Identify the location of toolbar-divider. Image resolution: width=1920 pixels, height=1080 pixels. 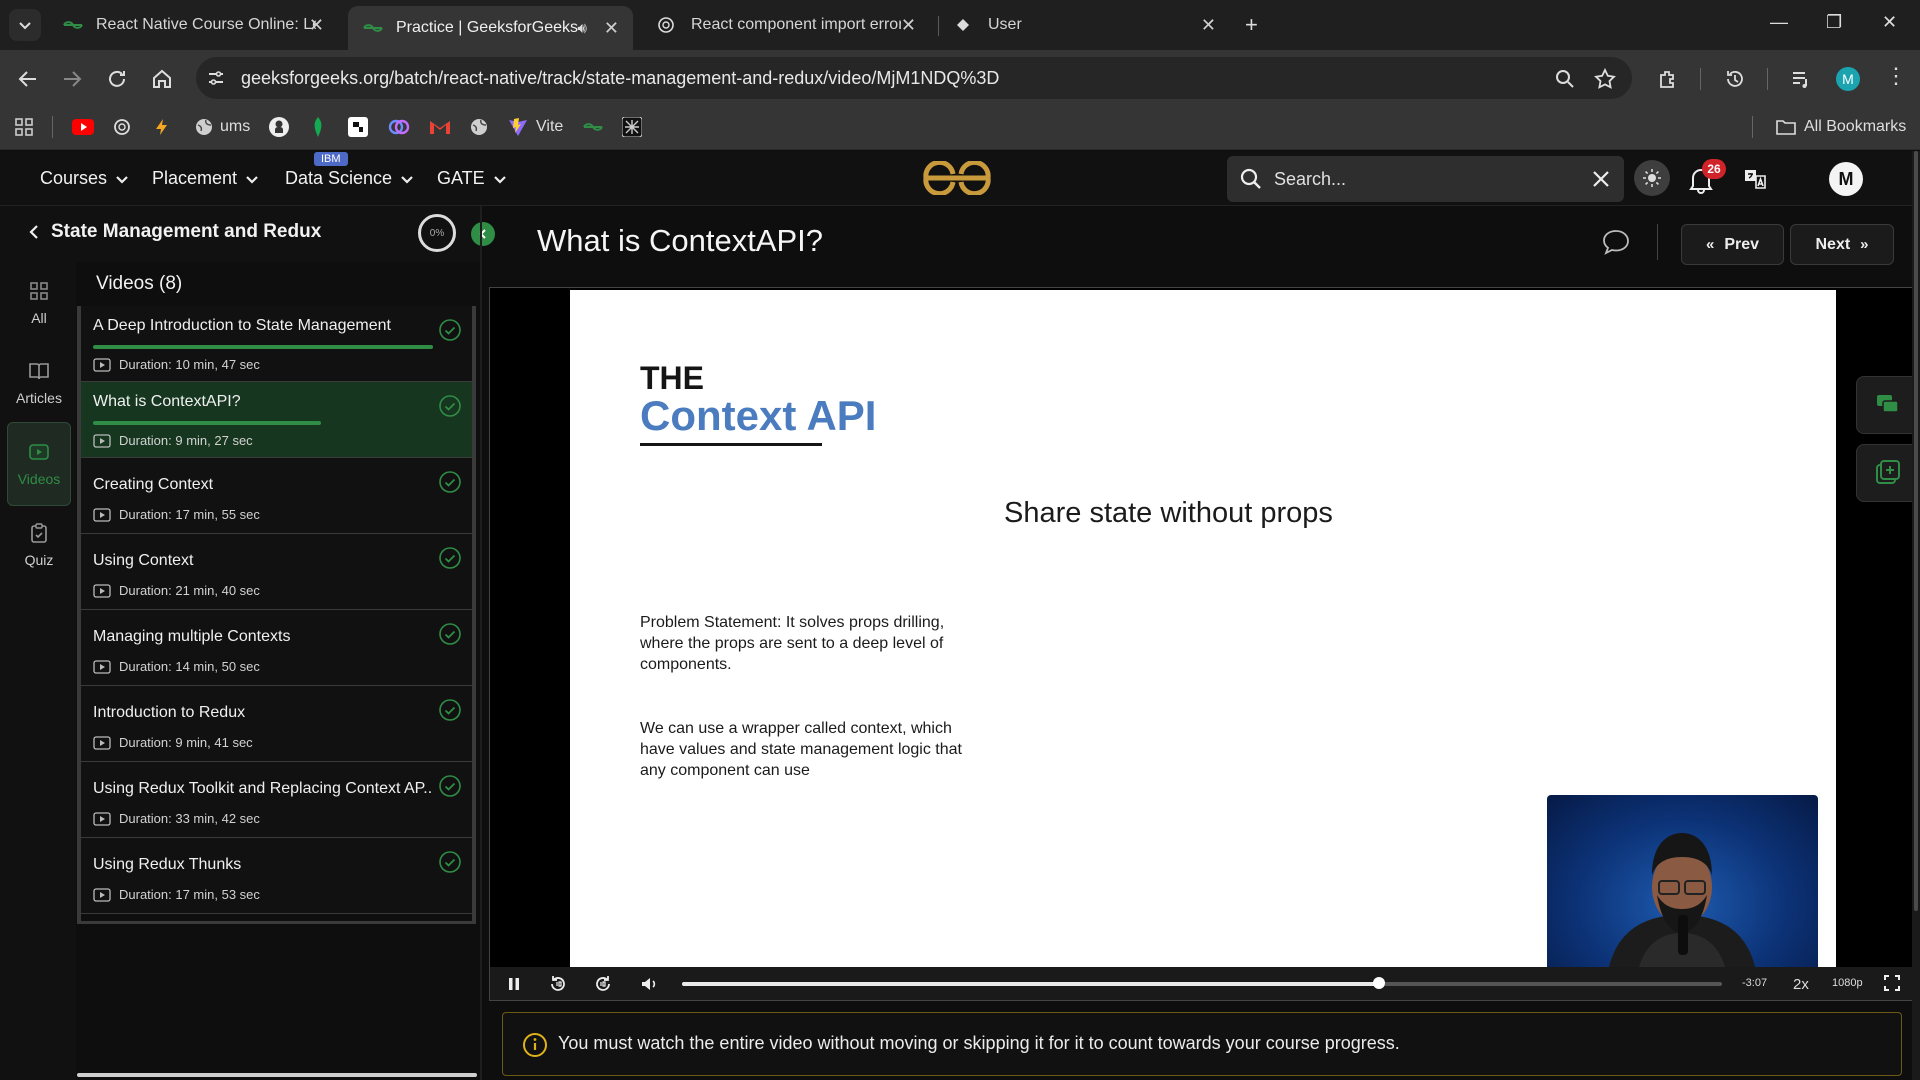
(1700, 79).